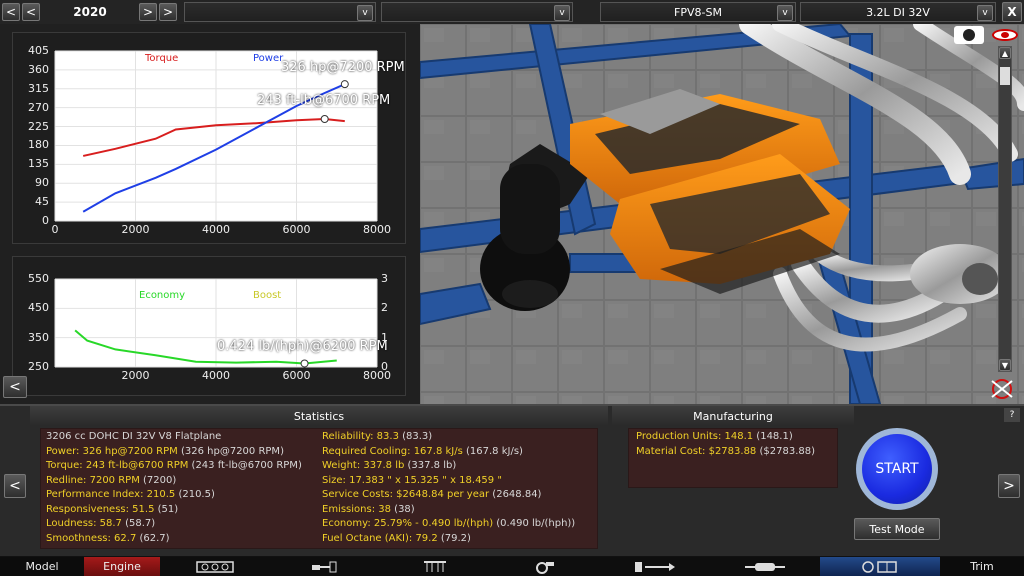  What do you see at coordinates (230, 451) in the screenshot?
I see `stat-baseline: (326 hp@7200 RPM)` at bounding box center [230, 451].